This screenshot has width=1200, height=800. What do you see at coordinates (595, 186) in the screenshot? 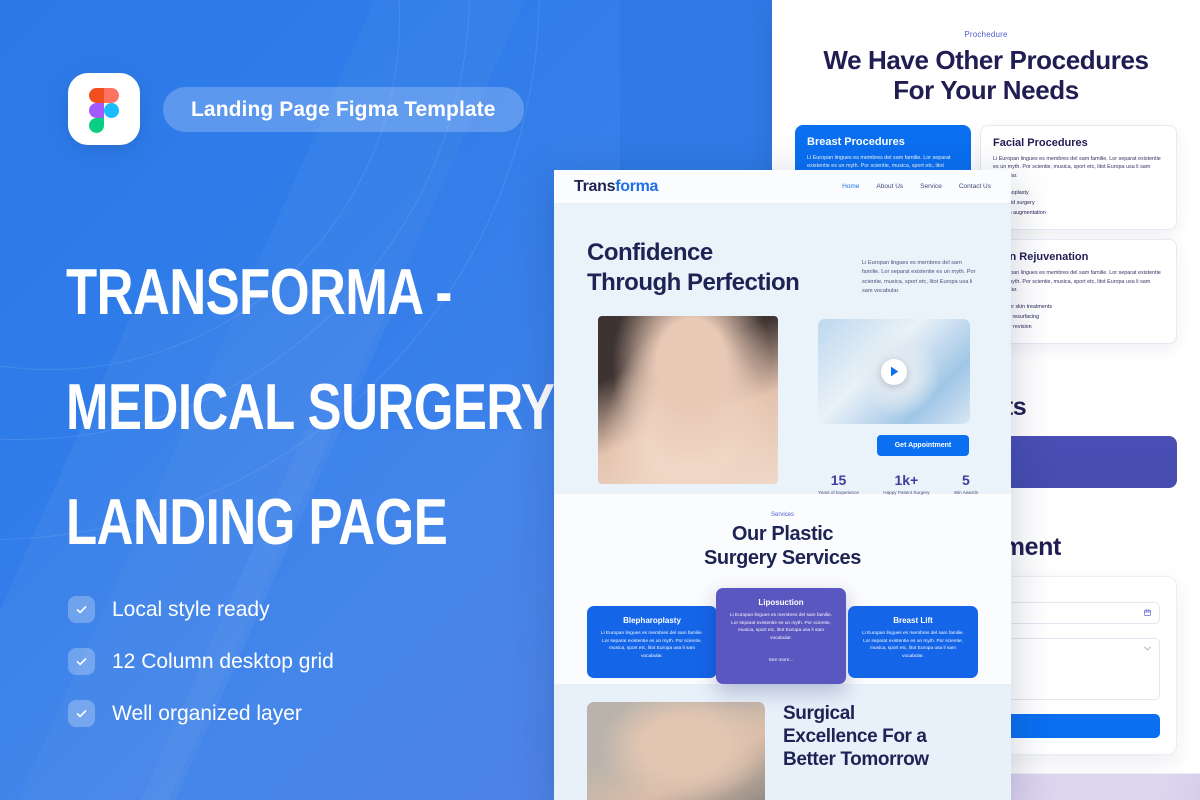
I see `logo-text-dark: Trans` at bounding box center [595, 186].